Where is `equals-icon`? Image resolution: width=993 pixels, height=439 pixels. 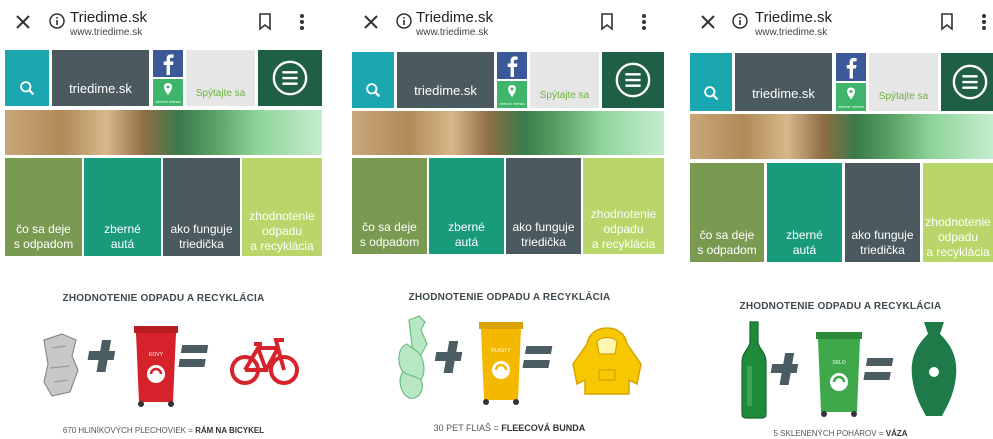 equals-icon is located at coordinates (193, 356).